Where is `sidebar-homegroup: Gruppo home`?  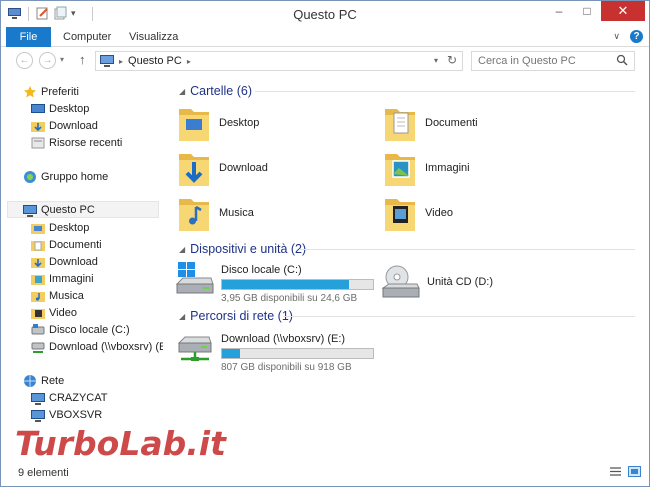
sidebar-homegroup: Gruppo home is located at coordinates (65, 176).